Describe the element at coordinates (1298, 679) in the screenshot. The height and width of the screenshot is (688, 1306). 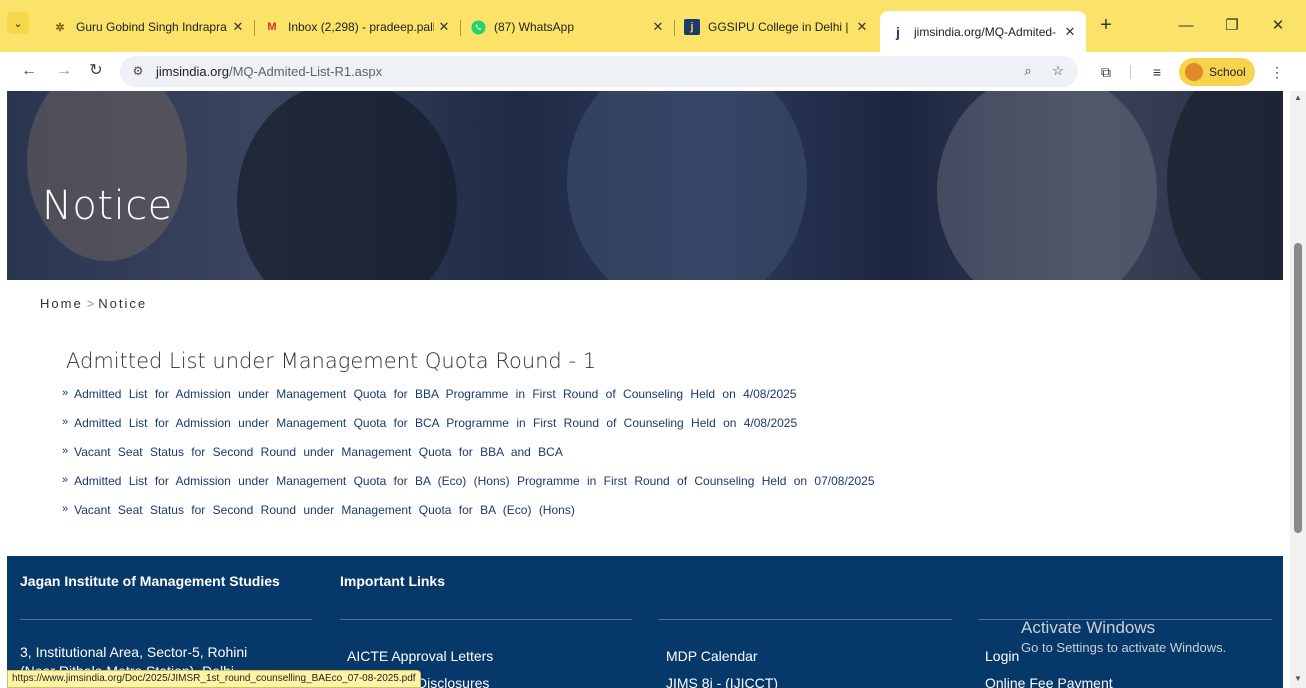
I see `scroll-down-arrow-icon: ▼` at that location.